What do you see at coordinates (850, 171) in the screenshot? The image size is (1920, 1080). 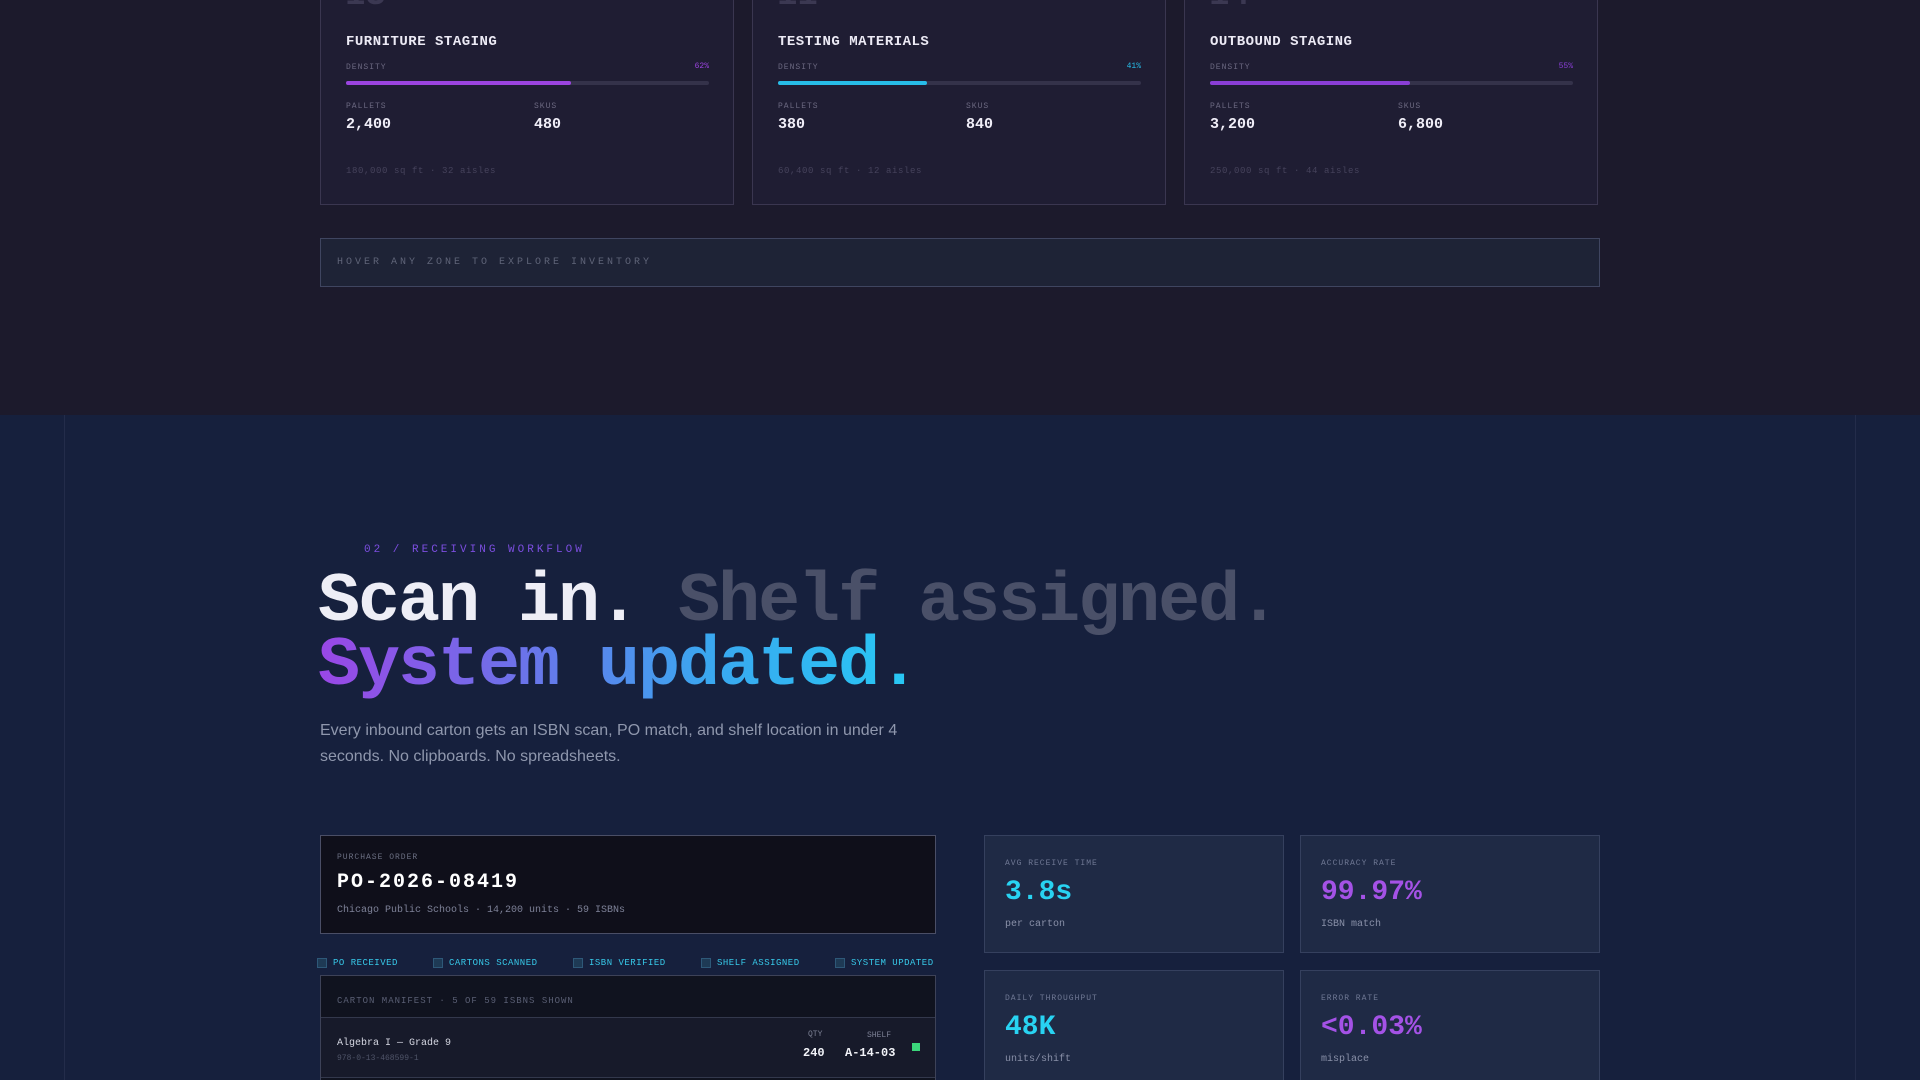 I see `zone-footer: 60,400 sq ft · 12 aisles` at bounding box center [850, 171].